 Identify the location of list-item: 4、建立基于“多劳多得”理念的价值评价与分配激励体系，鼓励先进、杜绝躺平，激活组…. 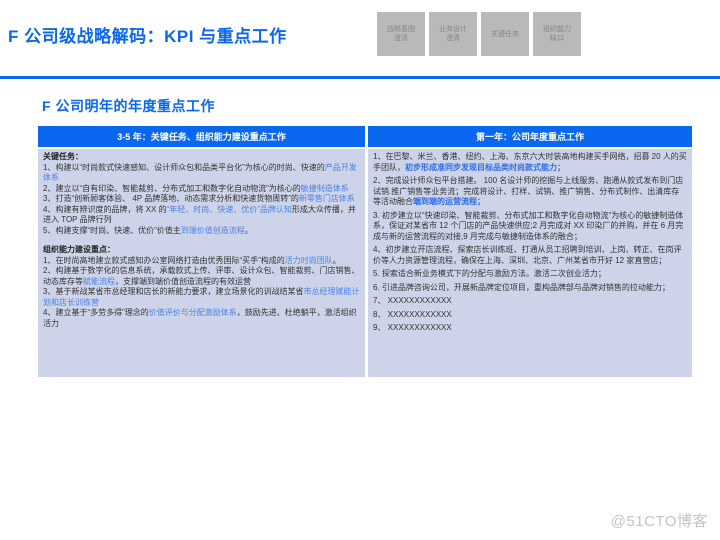
(200, 318).